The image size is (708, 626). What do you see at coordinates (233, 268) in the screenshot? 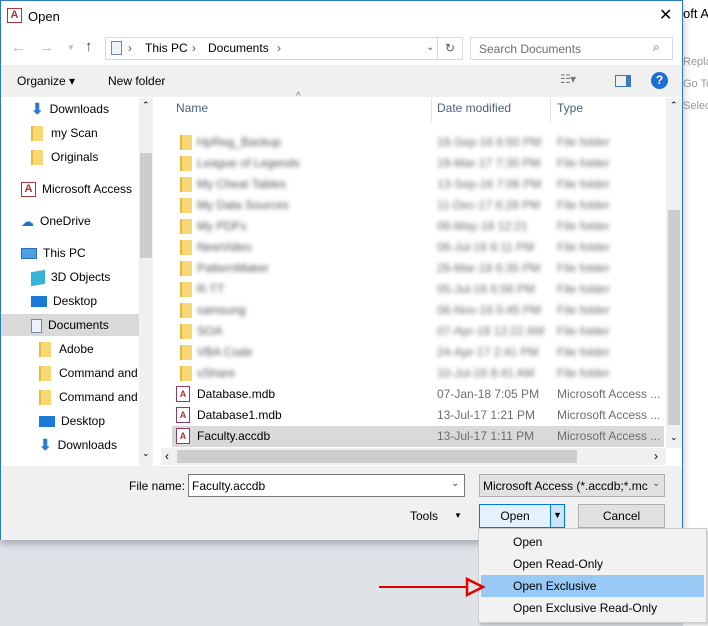
I see `file-name: PatternMaker` at bounding box center [233, 268].